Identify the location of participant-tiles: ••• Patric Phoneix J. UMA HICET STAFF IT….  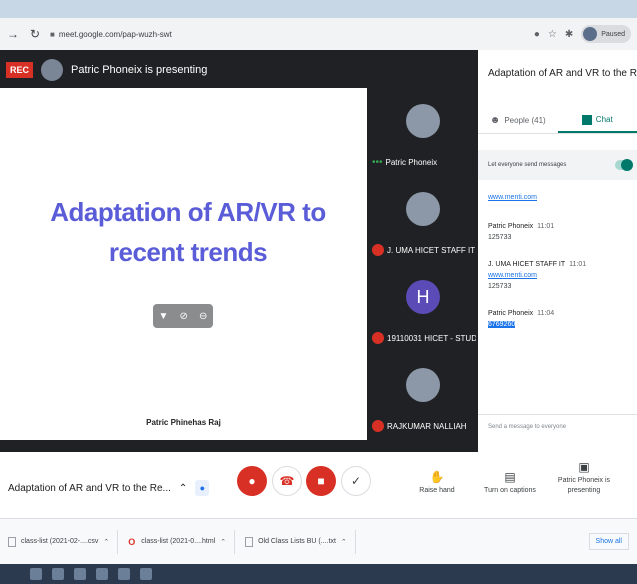
(423, 264).